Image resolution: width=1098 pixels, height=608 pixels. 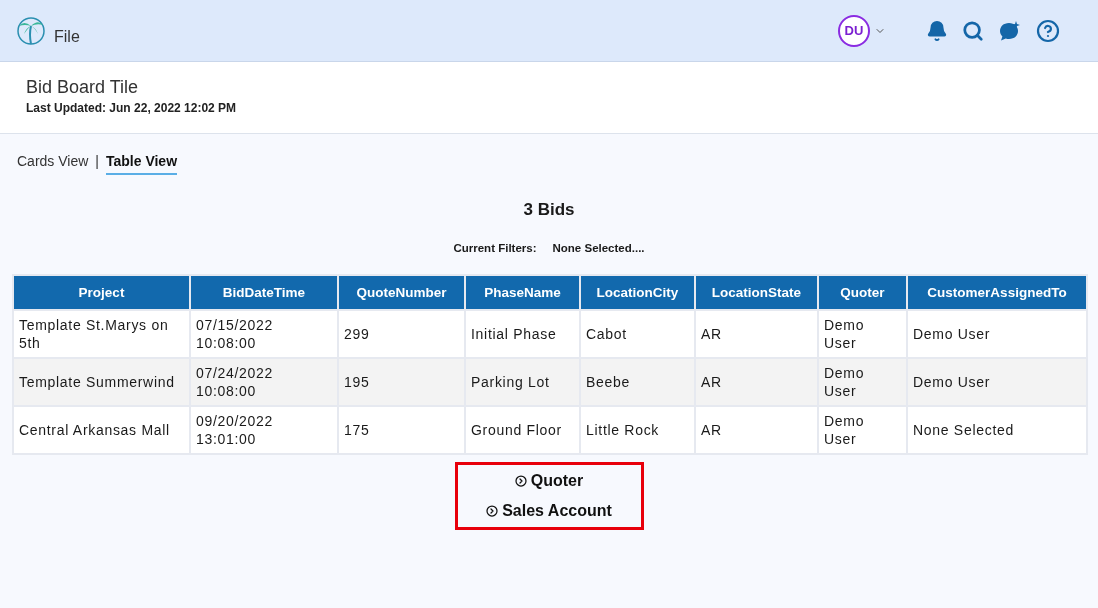 What do you see at coordinates (522, 430) in the screenshot?
I see `table-cell: Ground Floor` at bounding box center [522, 430].